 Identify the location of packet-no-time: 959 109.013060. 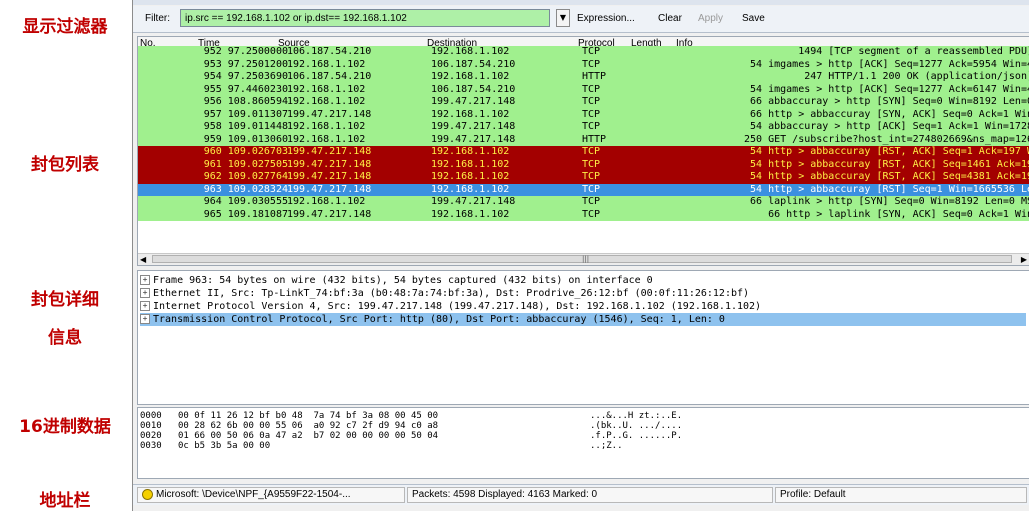
(245, 139).